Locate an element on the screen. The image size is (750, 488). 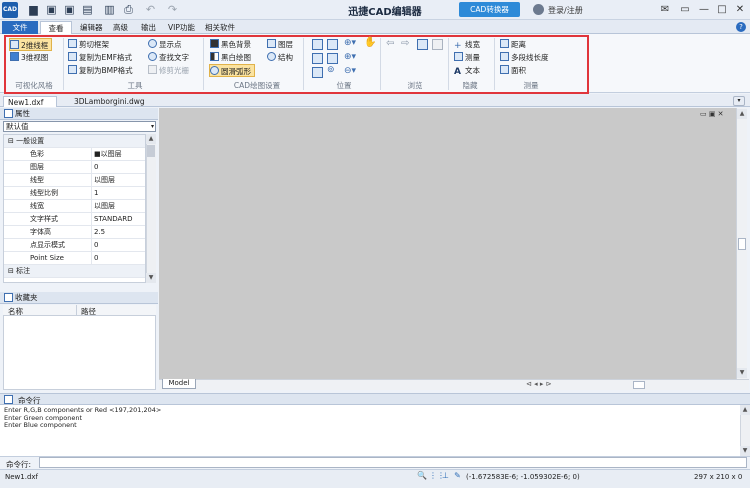
zoom-dropdown-icon: ⊕▾ is located at coordinates (350, 43).